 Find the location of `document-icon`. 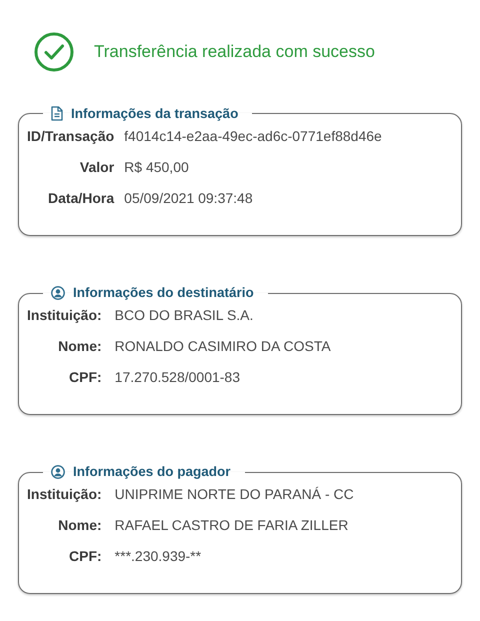

document-icon is located at coordinates (57, 113).